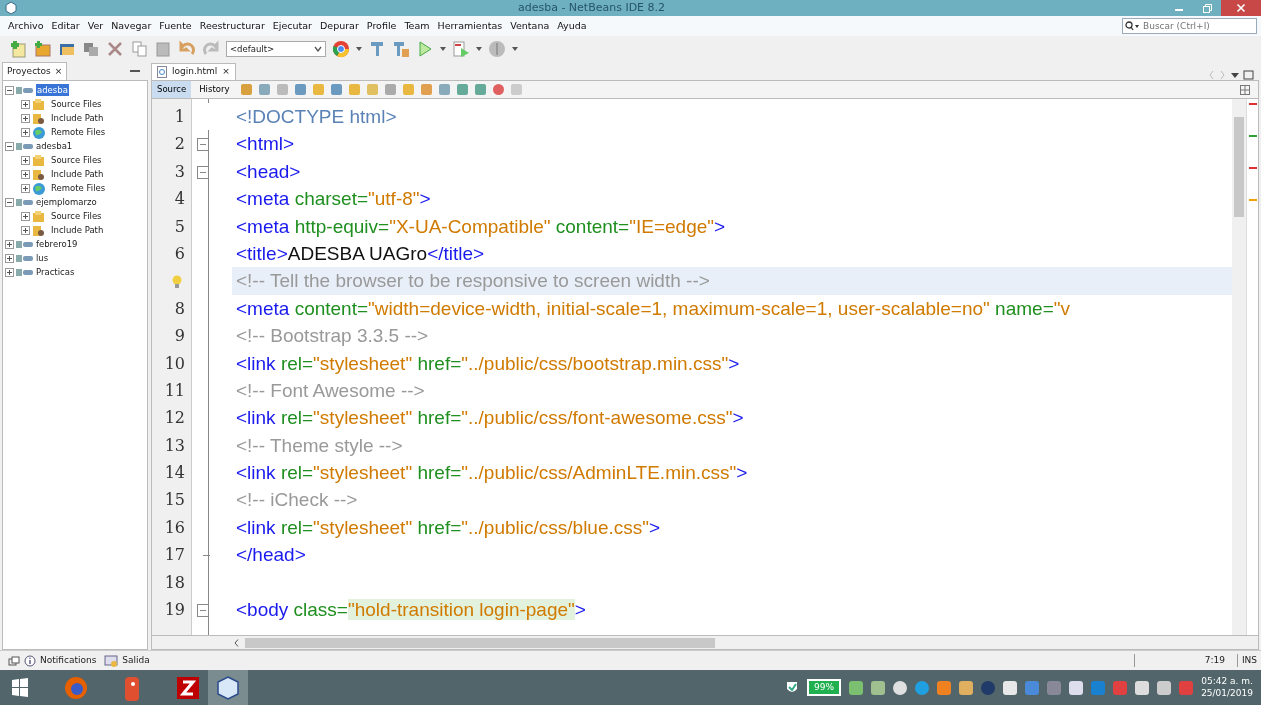 The image size is (1261, 705). What do you see at coordinates (276, 49) in the screenshot?
I see `configuration-dropdown: <default>` at bounding box center [276, 49].